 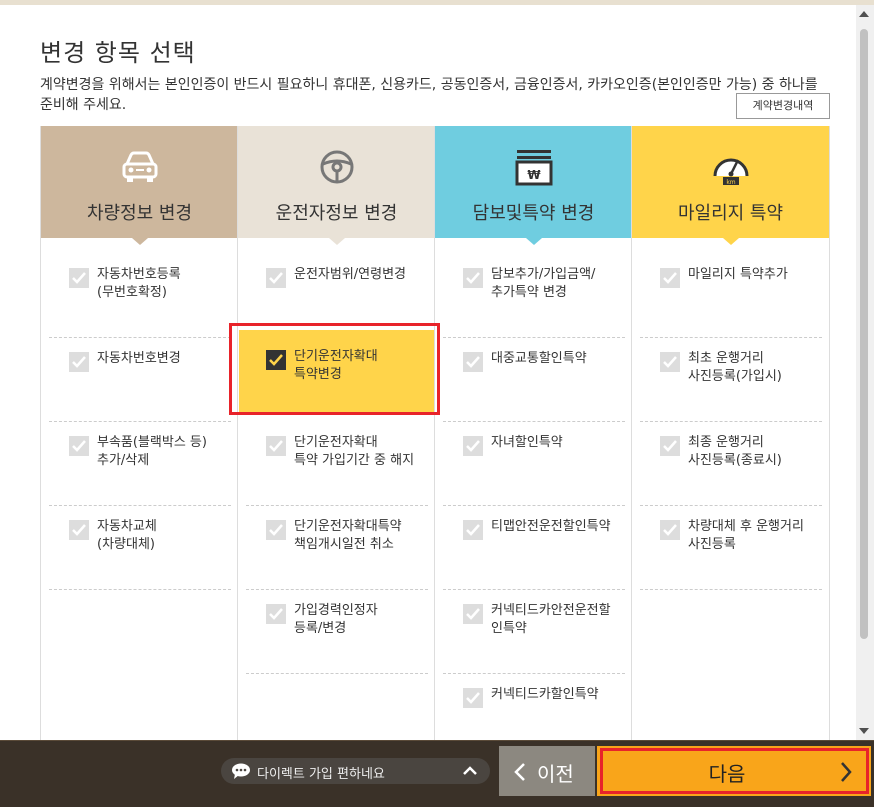 I want to click on column-header-coverage: ₩ 담보및특약 변경, so click(x=533, y=182).